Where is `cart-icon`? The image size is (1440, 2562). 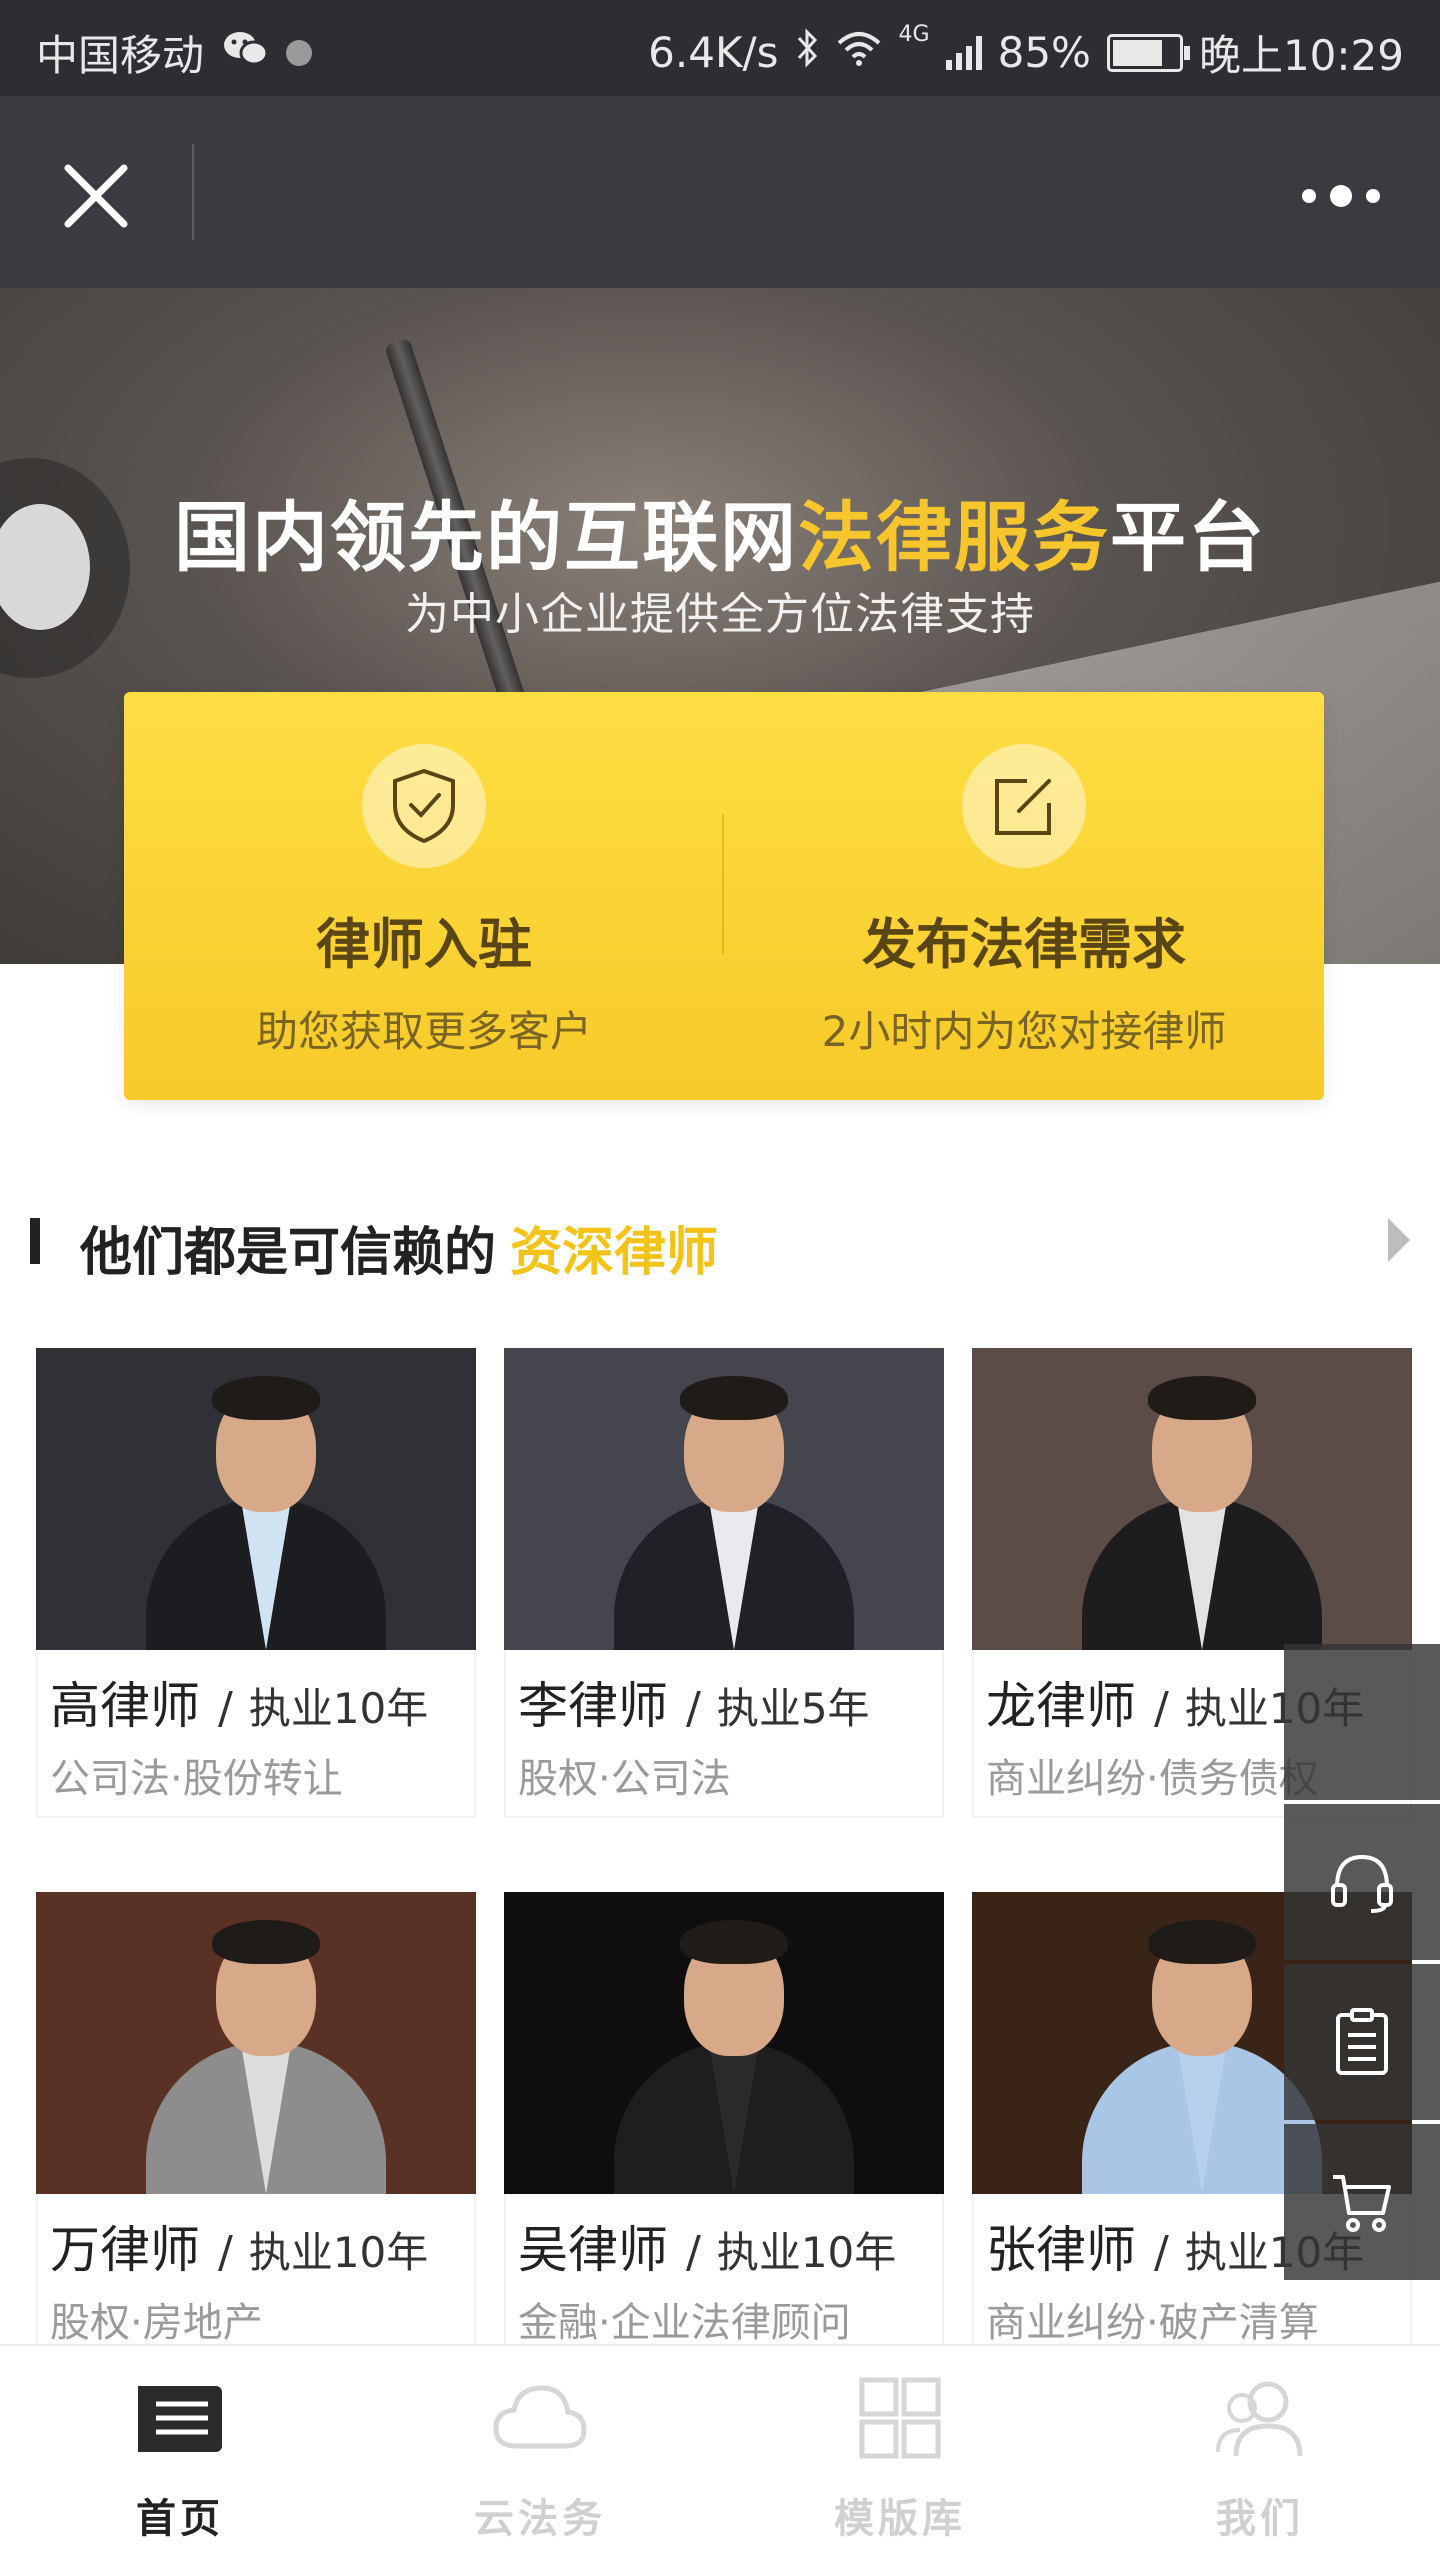 cart-icon is located at coordinates (1362, 2202).